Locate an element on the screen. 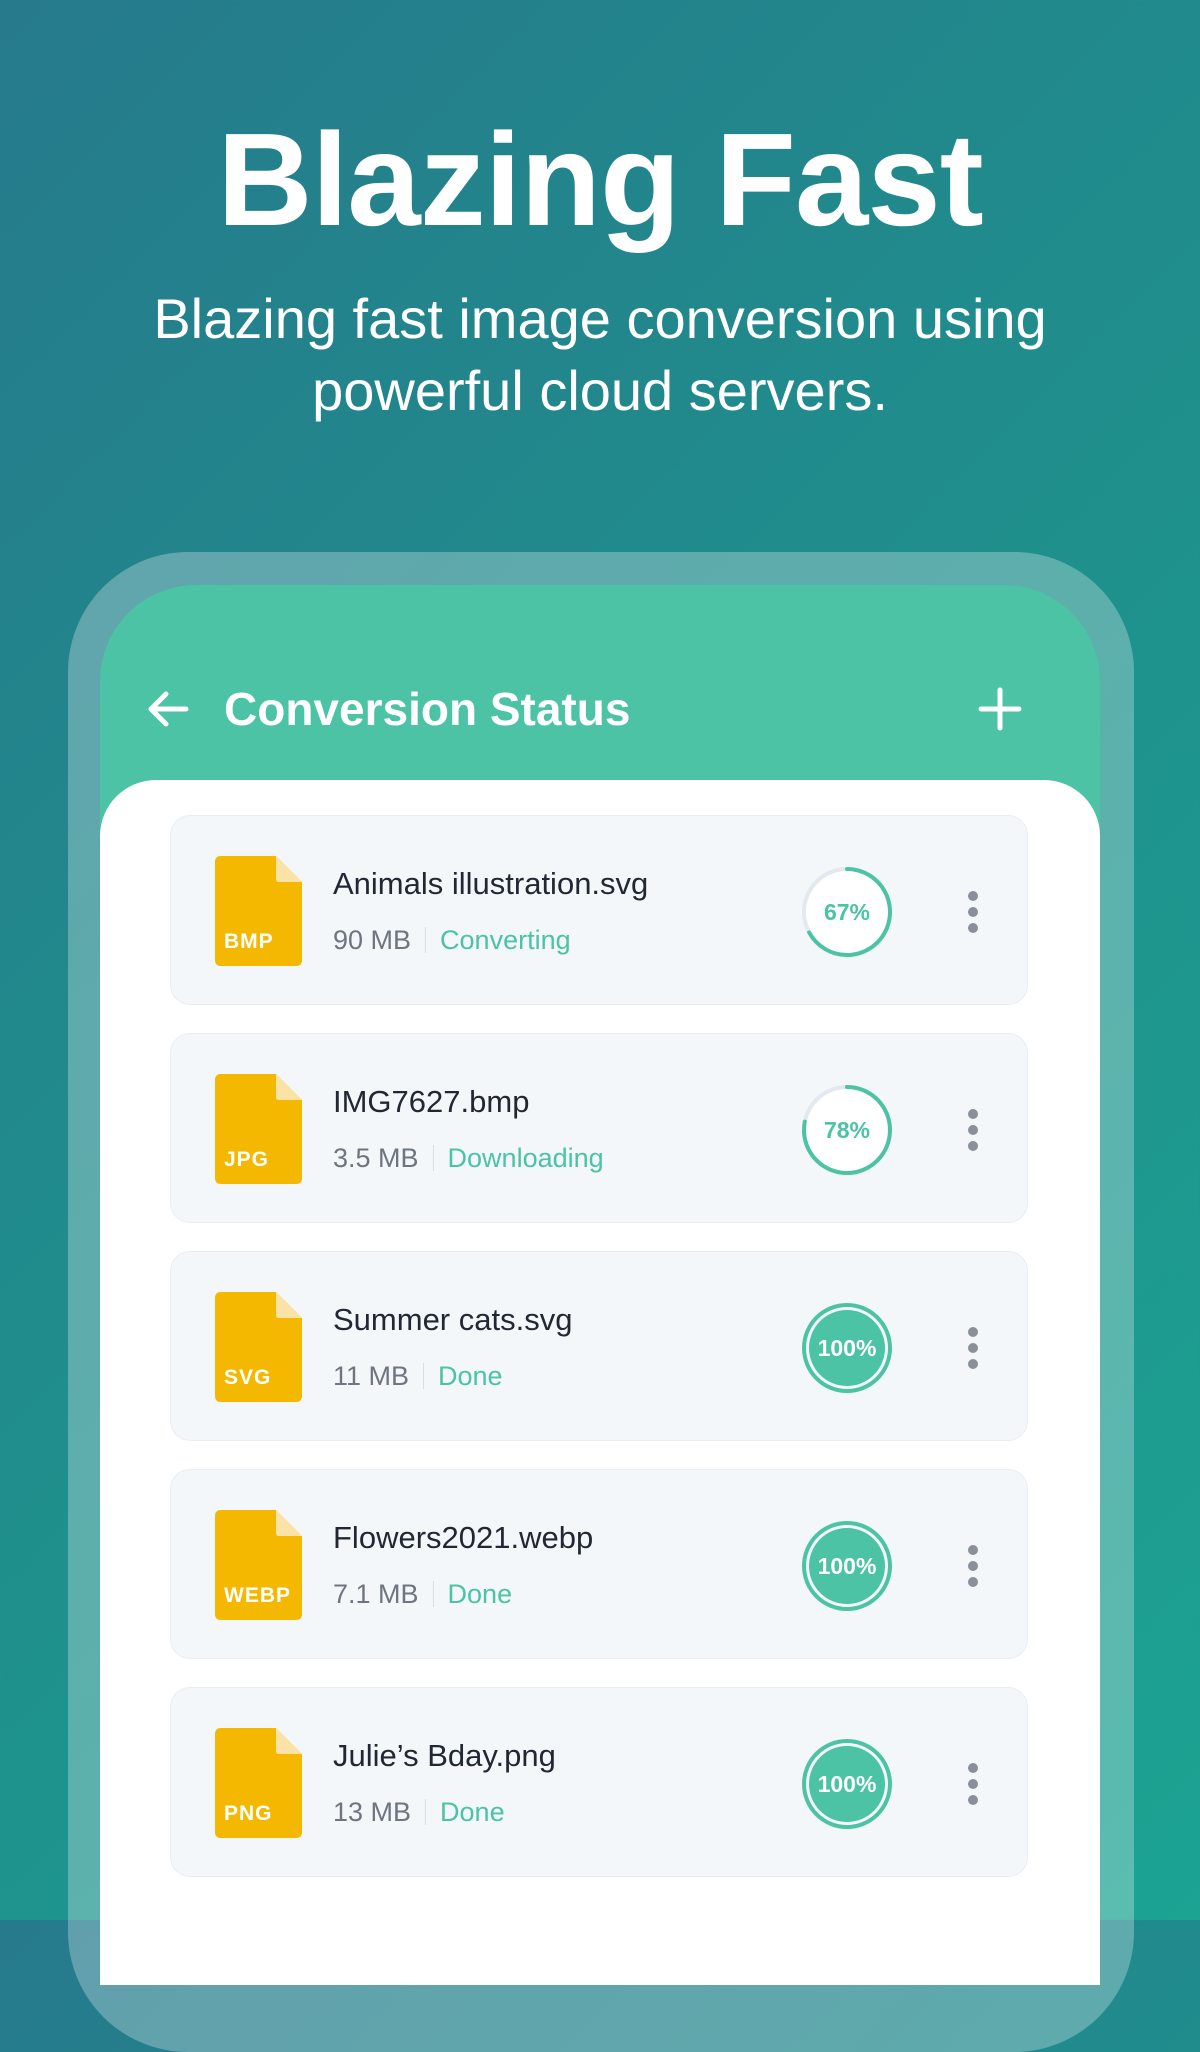  hero-title: Blazing Fast is located at coordinates (600, 179).